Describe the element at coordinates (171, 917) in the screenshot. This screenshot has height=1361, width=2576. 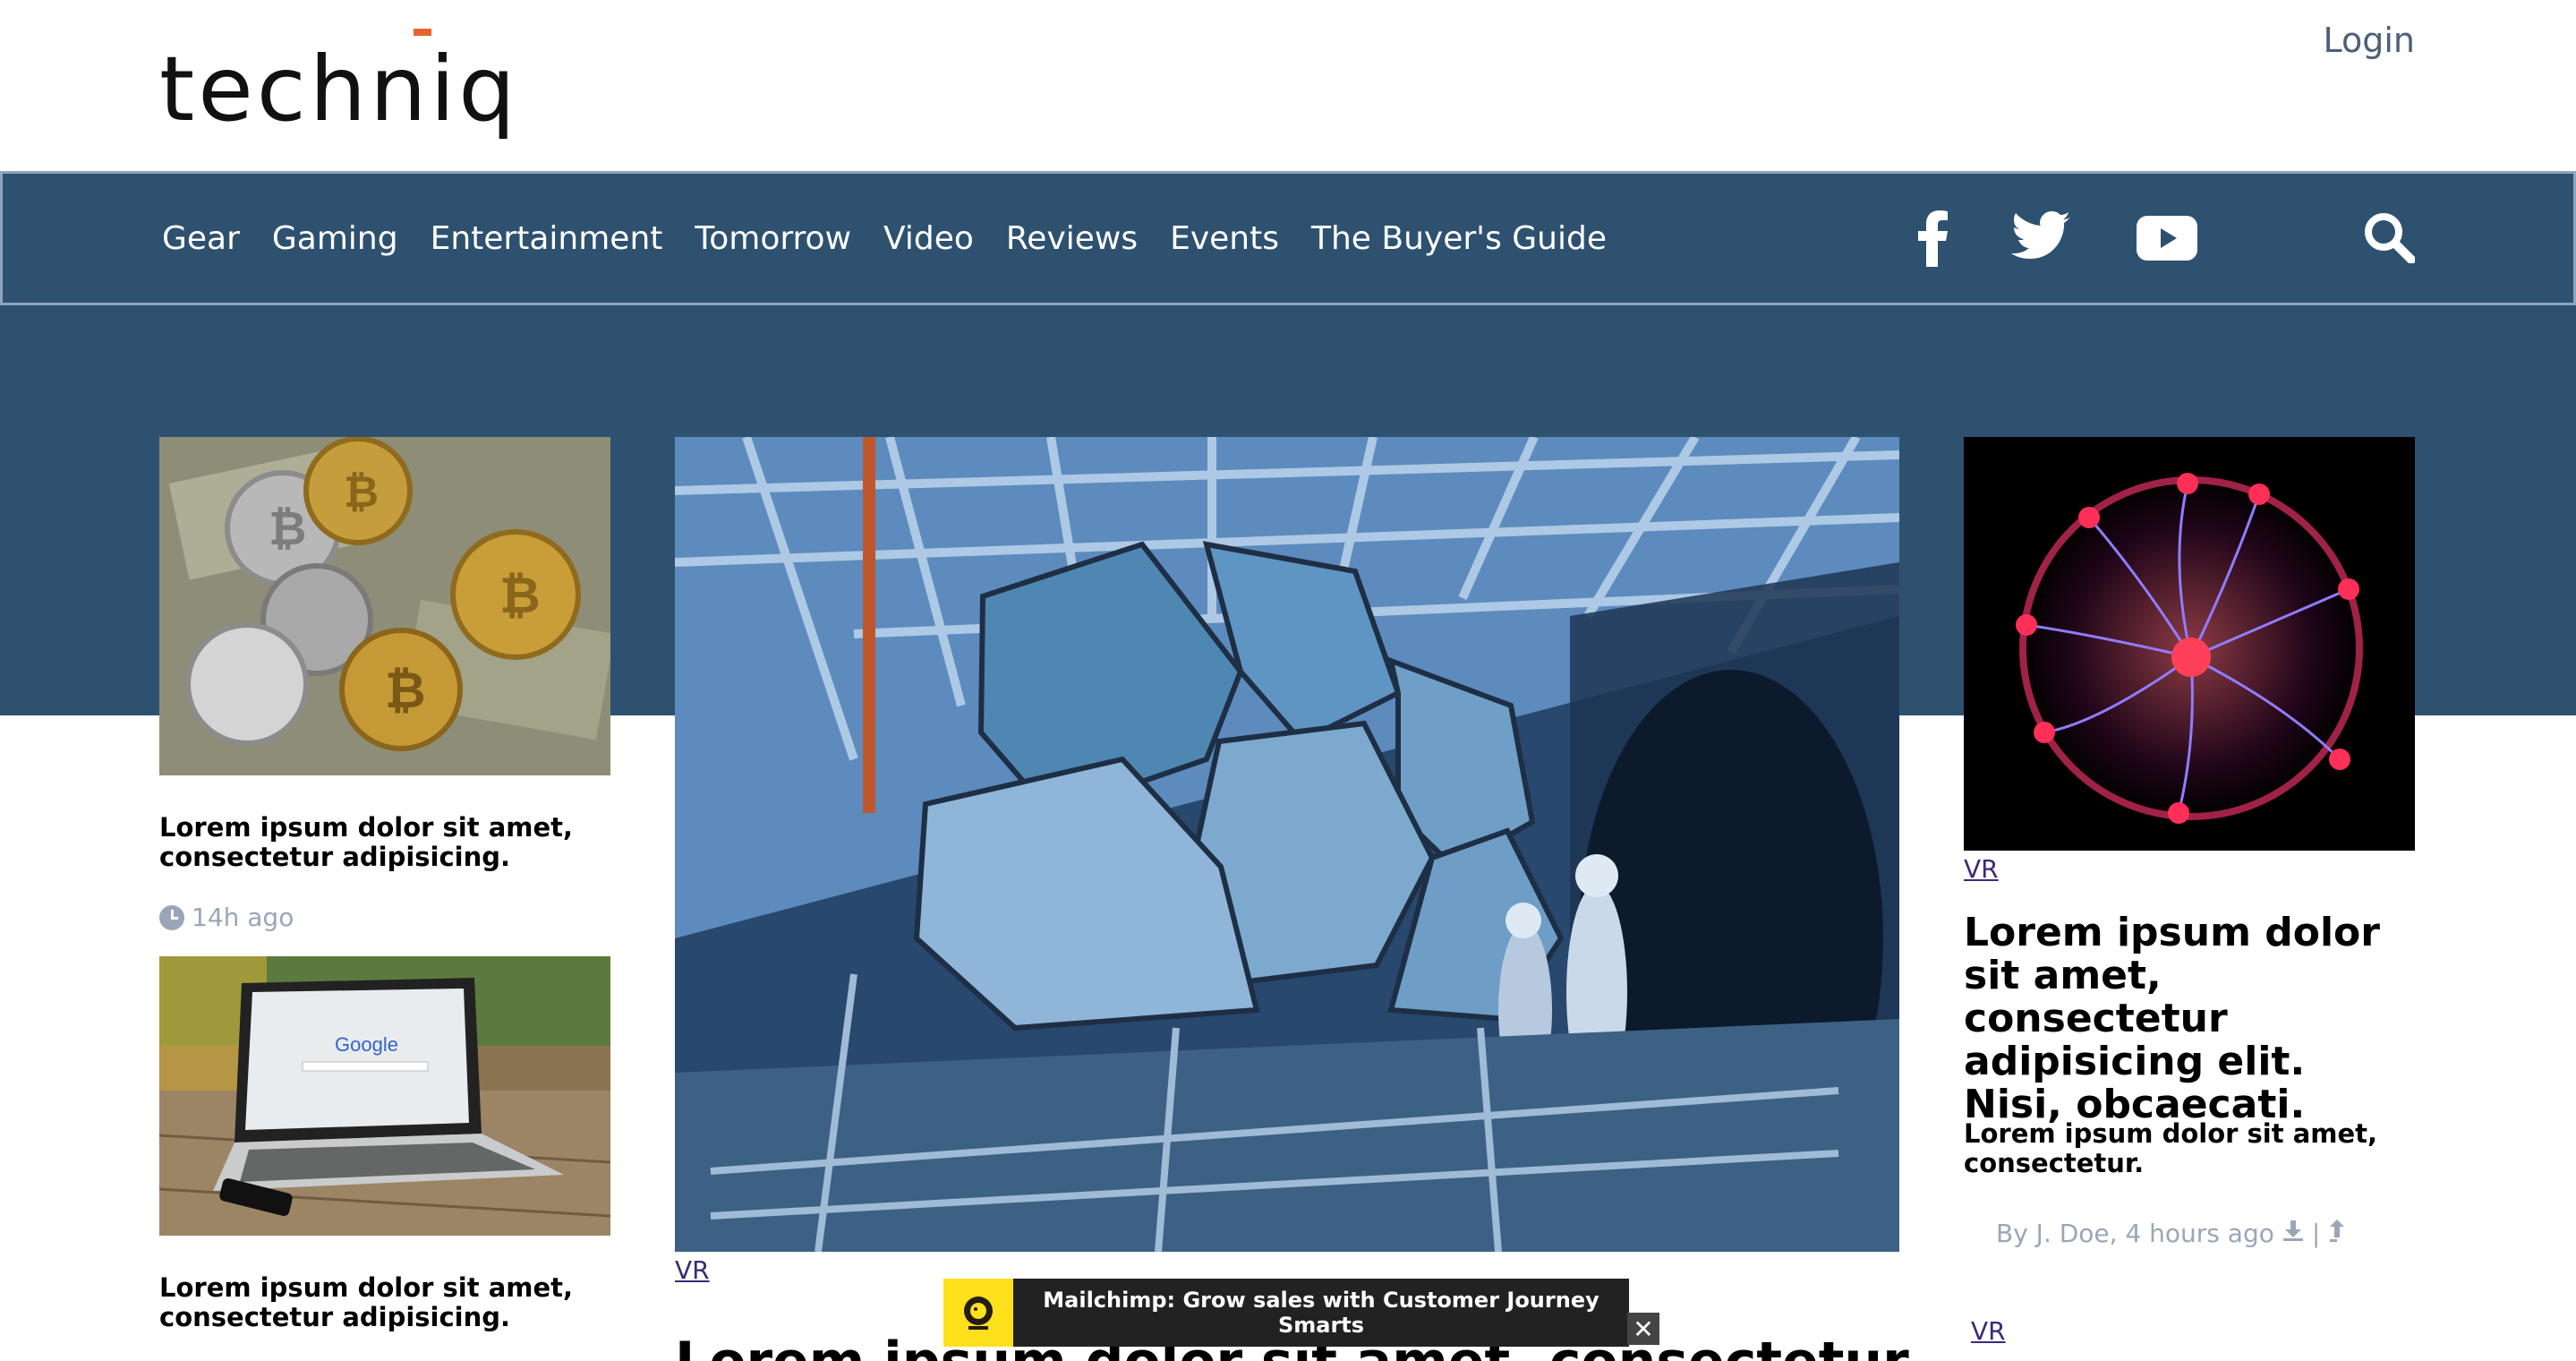
I see `clock-icon` at that location.